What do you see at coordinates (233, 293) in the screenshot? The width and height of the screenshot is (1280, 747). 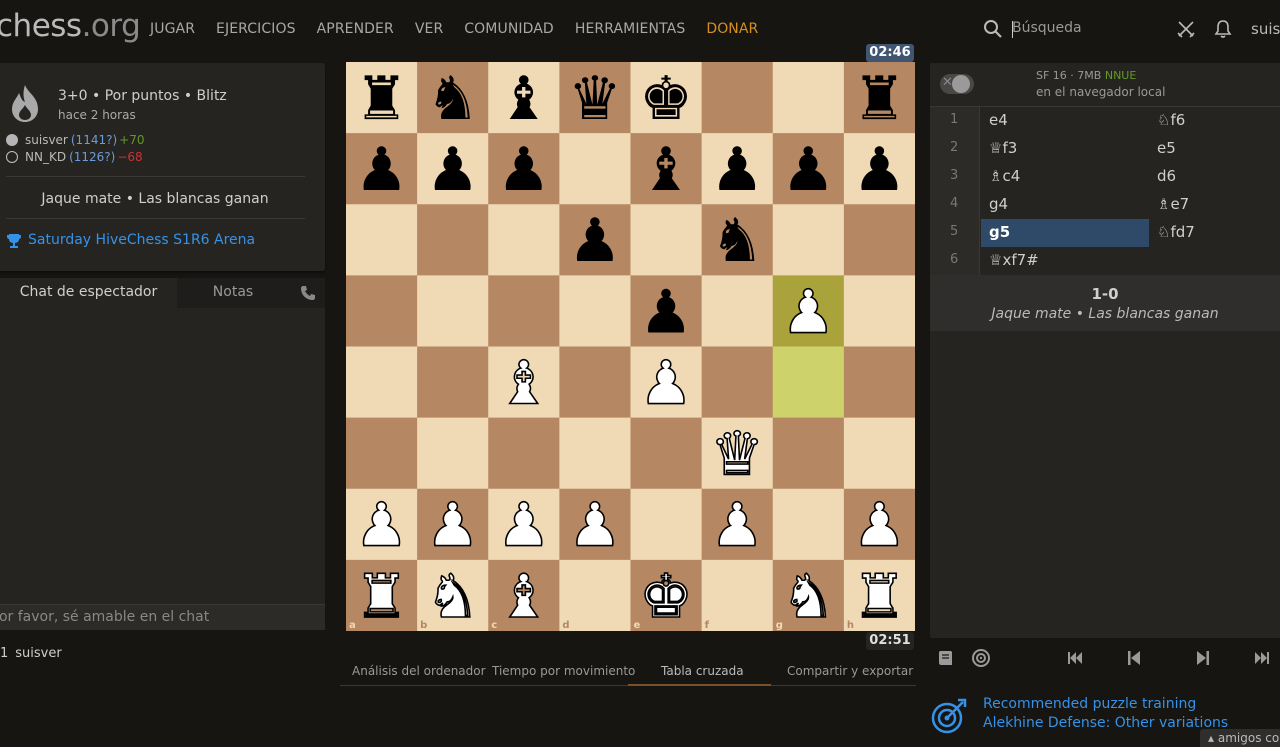 I see `tab-notes: Notas` at bounding box center [233, 293].